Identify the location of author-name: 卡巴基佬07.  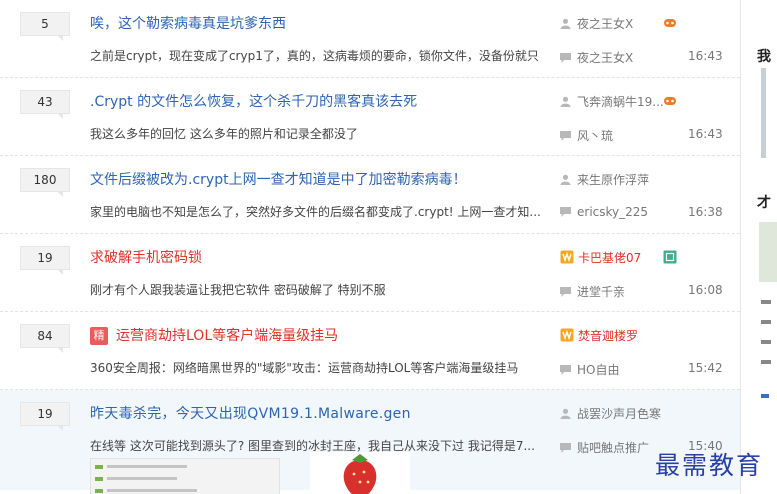
(610, 258).